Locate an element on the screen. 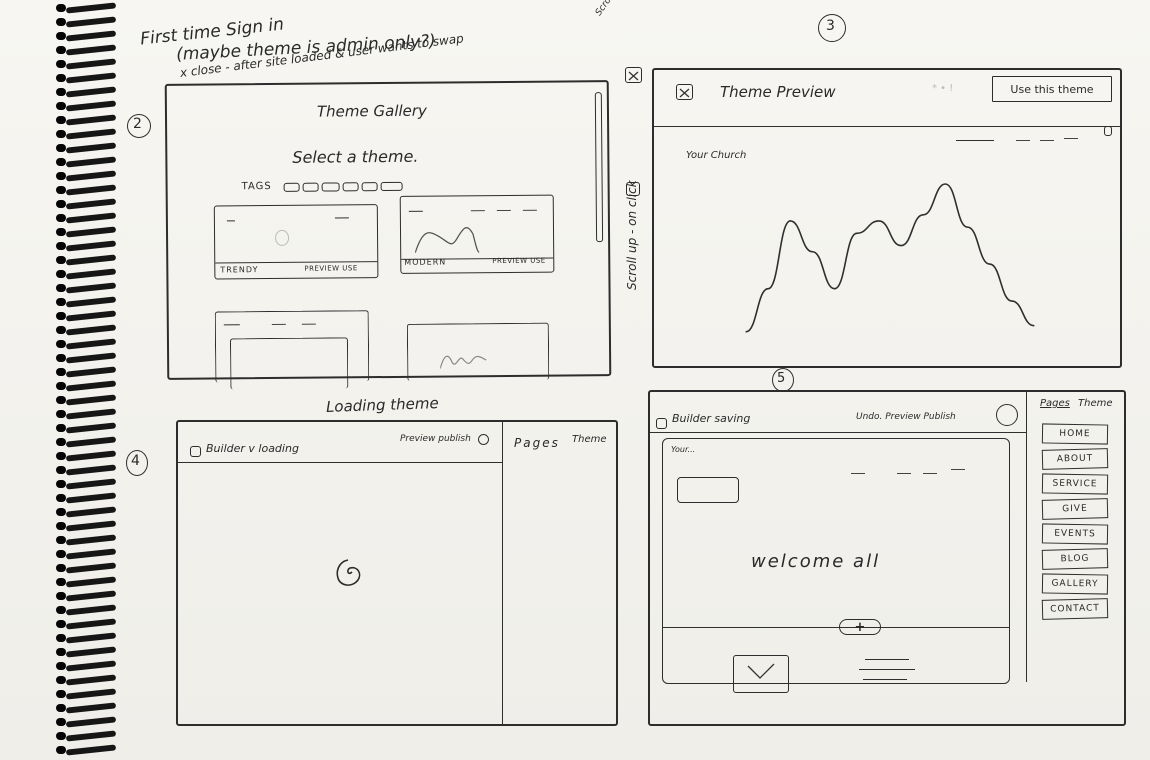  preview-header-divider is located at coordinates (887, 126).